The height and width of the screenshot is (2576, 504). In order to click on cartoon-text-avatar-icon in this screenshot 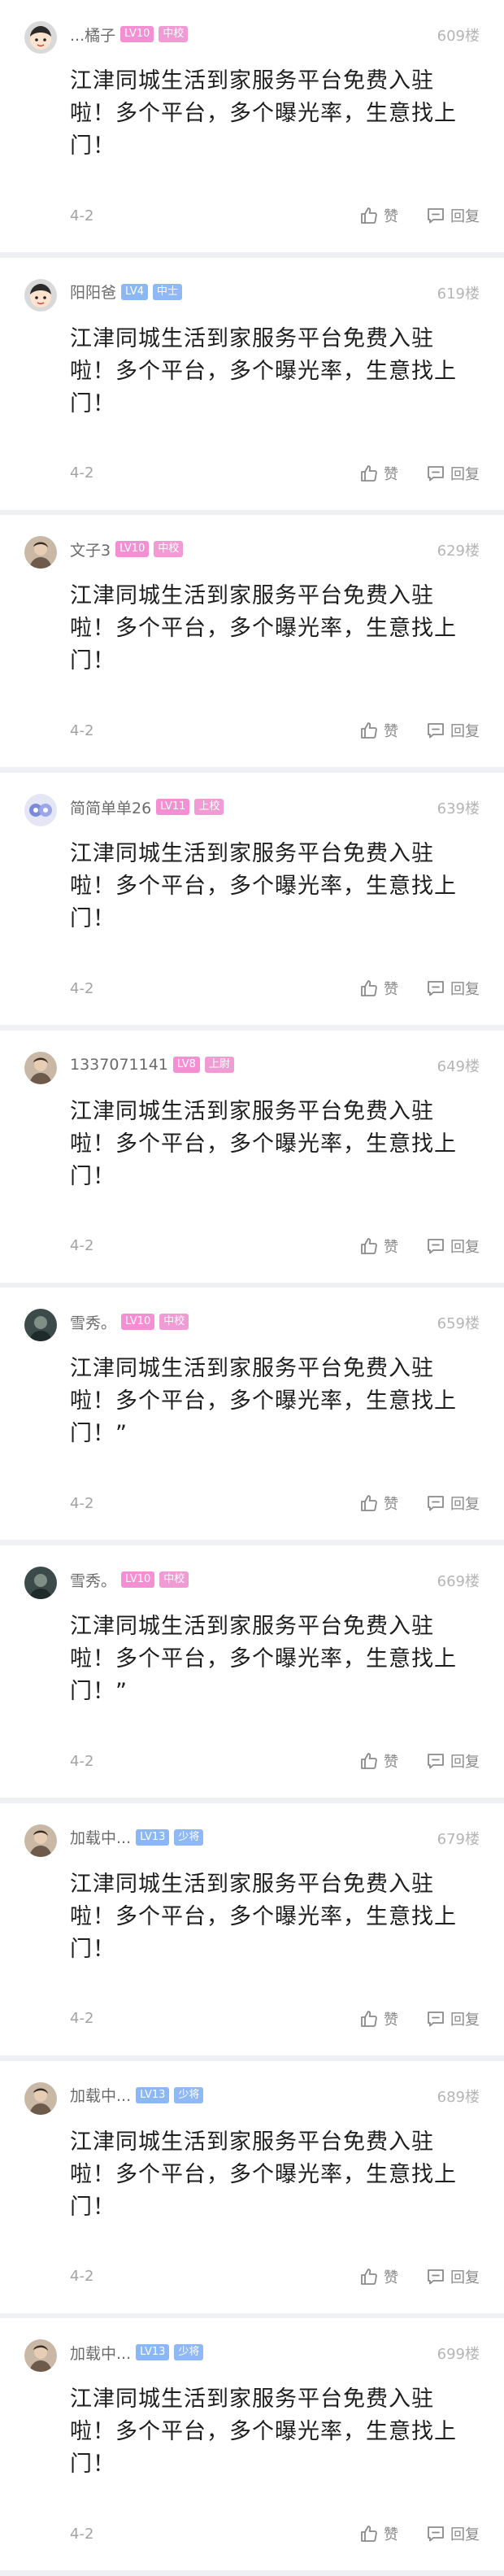, I will do `click(40, 810)`.